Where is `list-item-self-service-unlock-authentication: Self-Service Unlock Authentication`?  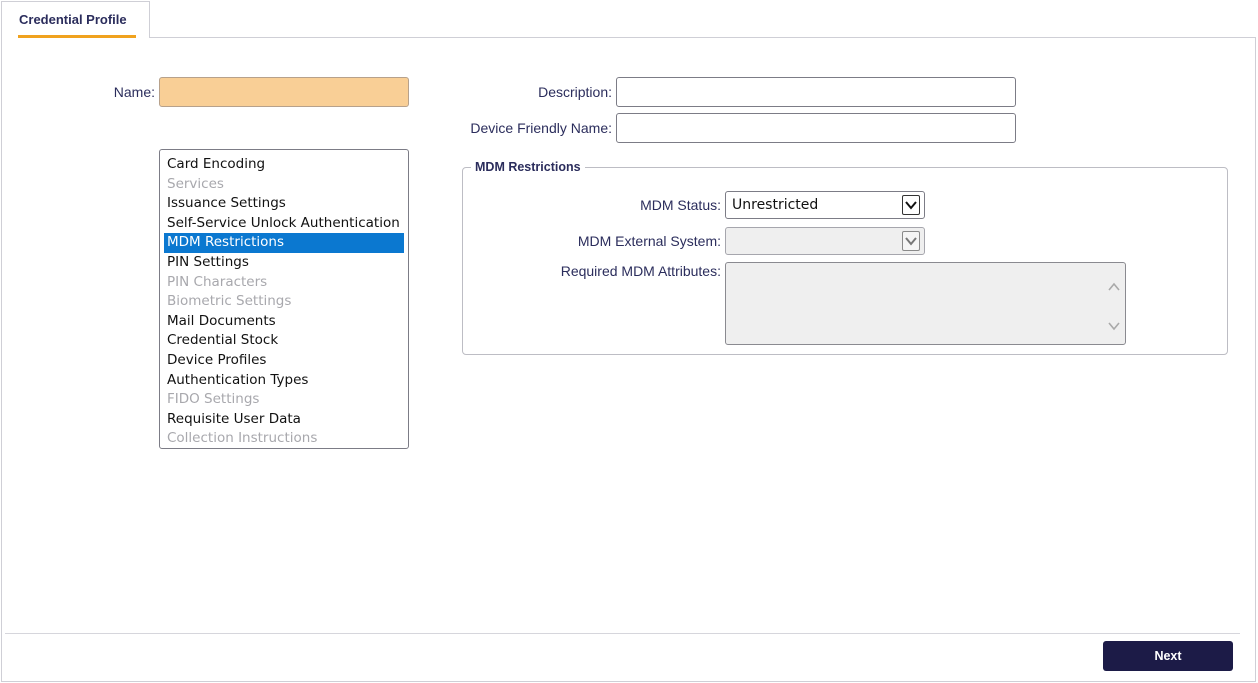
list-item-self-service-unlock-authentication: Self-Service Unlock Authentication is located at coordinates (284, 224).